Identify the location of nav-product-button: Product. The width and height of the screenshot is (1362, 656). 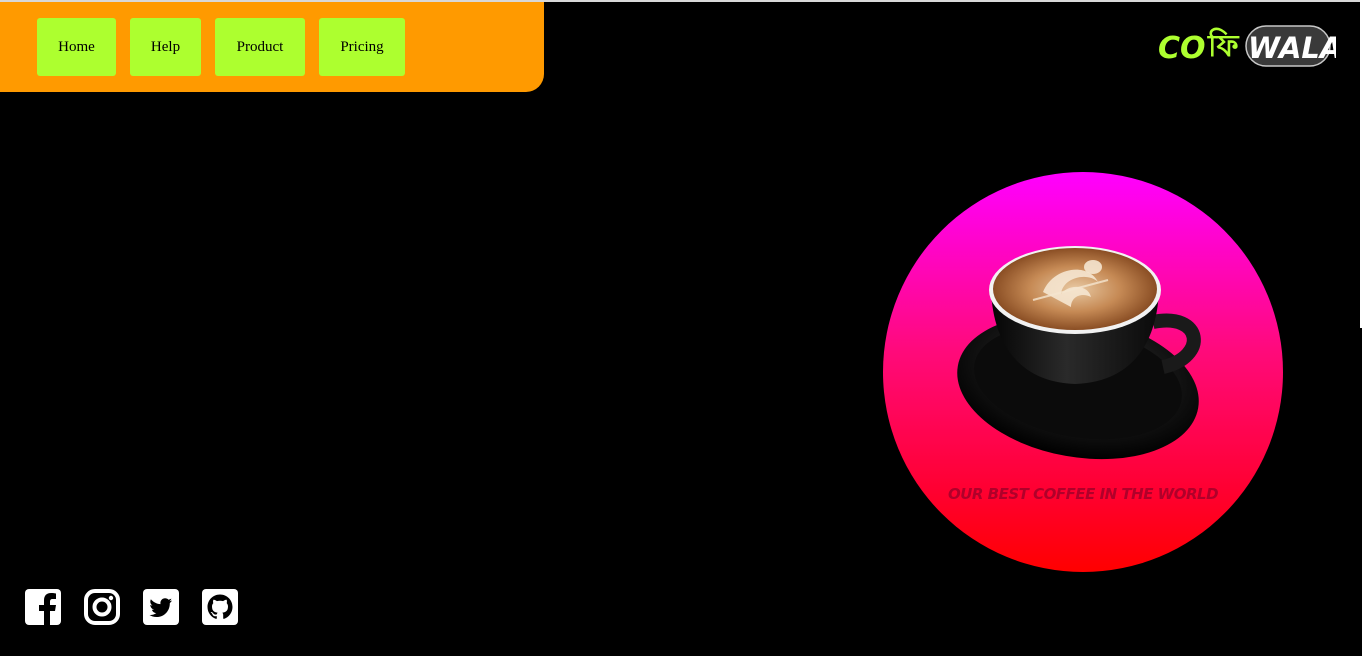
(260, 47).